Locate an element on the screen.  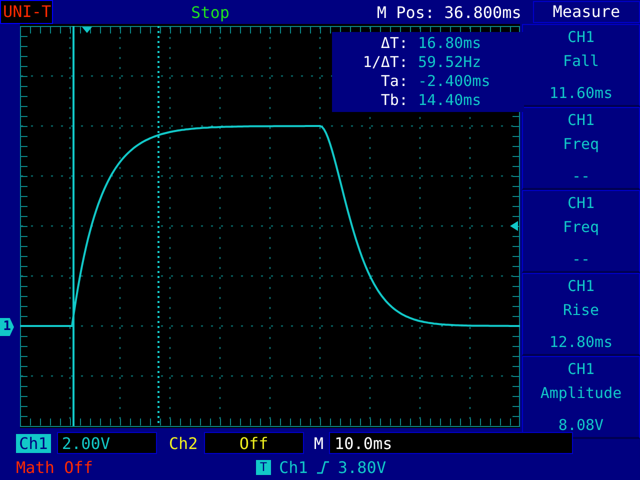
rising-edge-icon is located at coordinates (323, 467).